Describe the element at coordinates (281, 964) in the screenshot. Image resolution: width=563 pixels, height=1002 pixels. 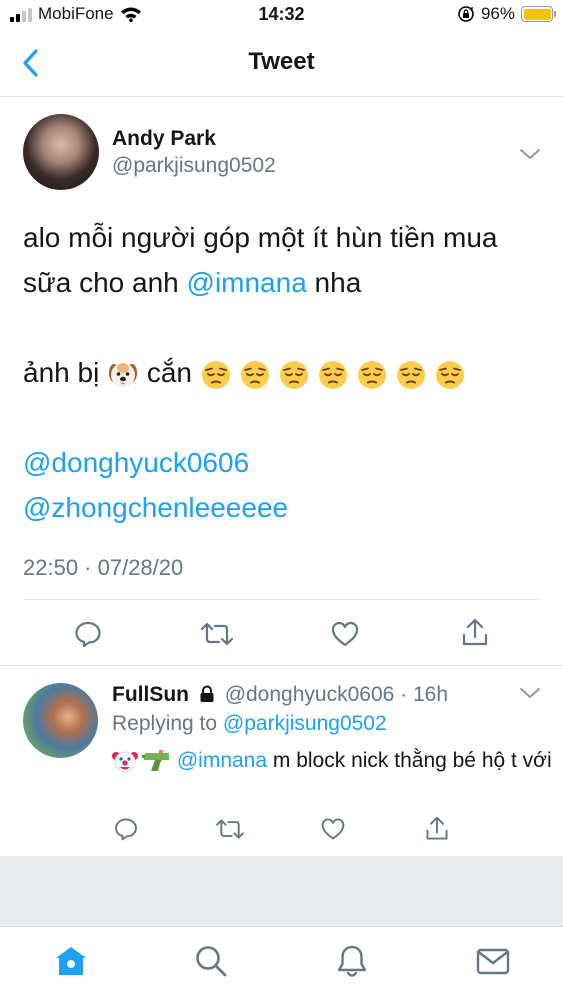
I see `tab-bar` at that location.